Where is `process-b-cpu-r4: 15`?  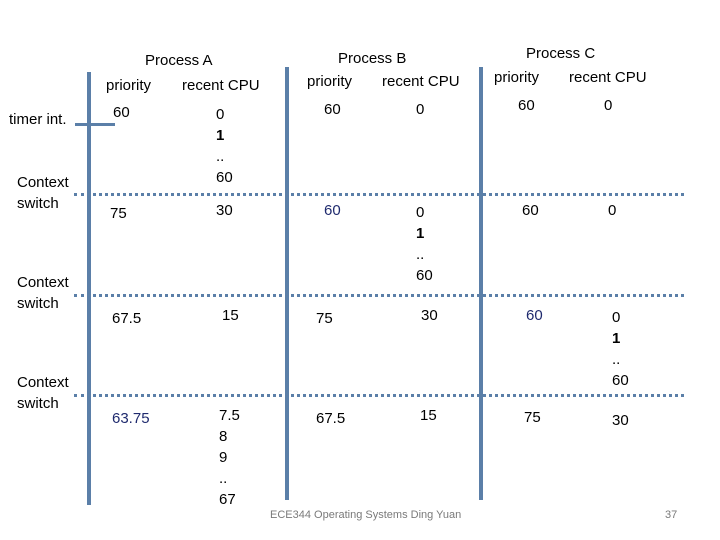 process-b-cpu-r4: 15 is located at coordinates (428, 415).